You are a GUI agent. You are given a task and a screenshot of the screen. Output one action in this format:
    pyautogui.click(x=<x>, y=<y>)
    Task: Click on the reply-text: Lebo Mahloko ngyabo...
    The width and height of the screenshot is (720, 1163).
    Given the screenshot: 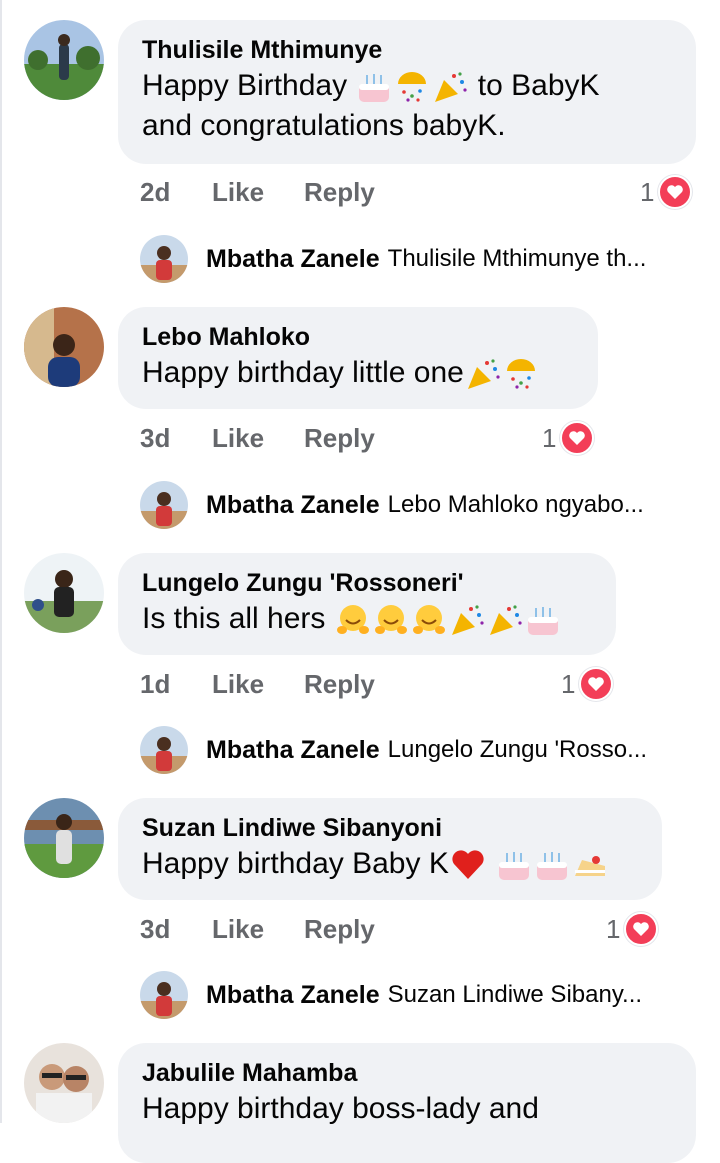 What is the action you would take?
    pyautogui.click(x=515, y=504)
    